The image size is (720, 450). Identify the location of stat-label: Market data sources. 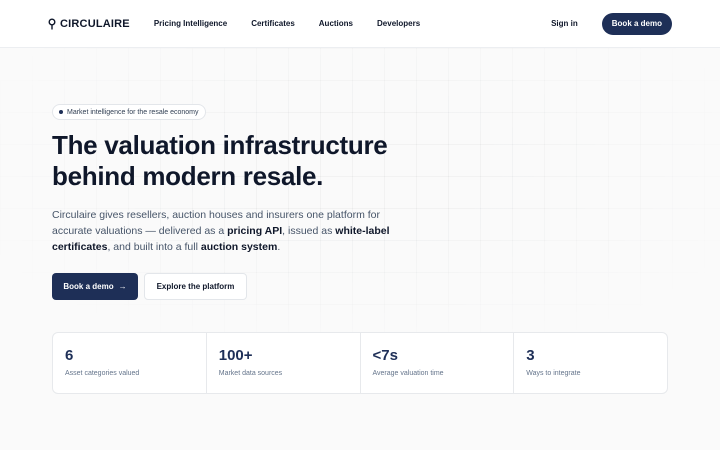
(250, 373).